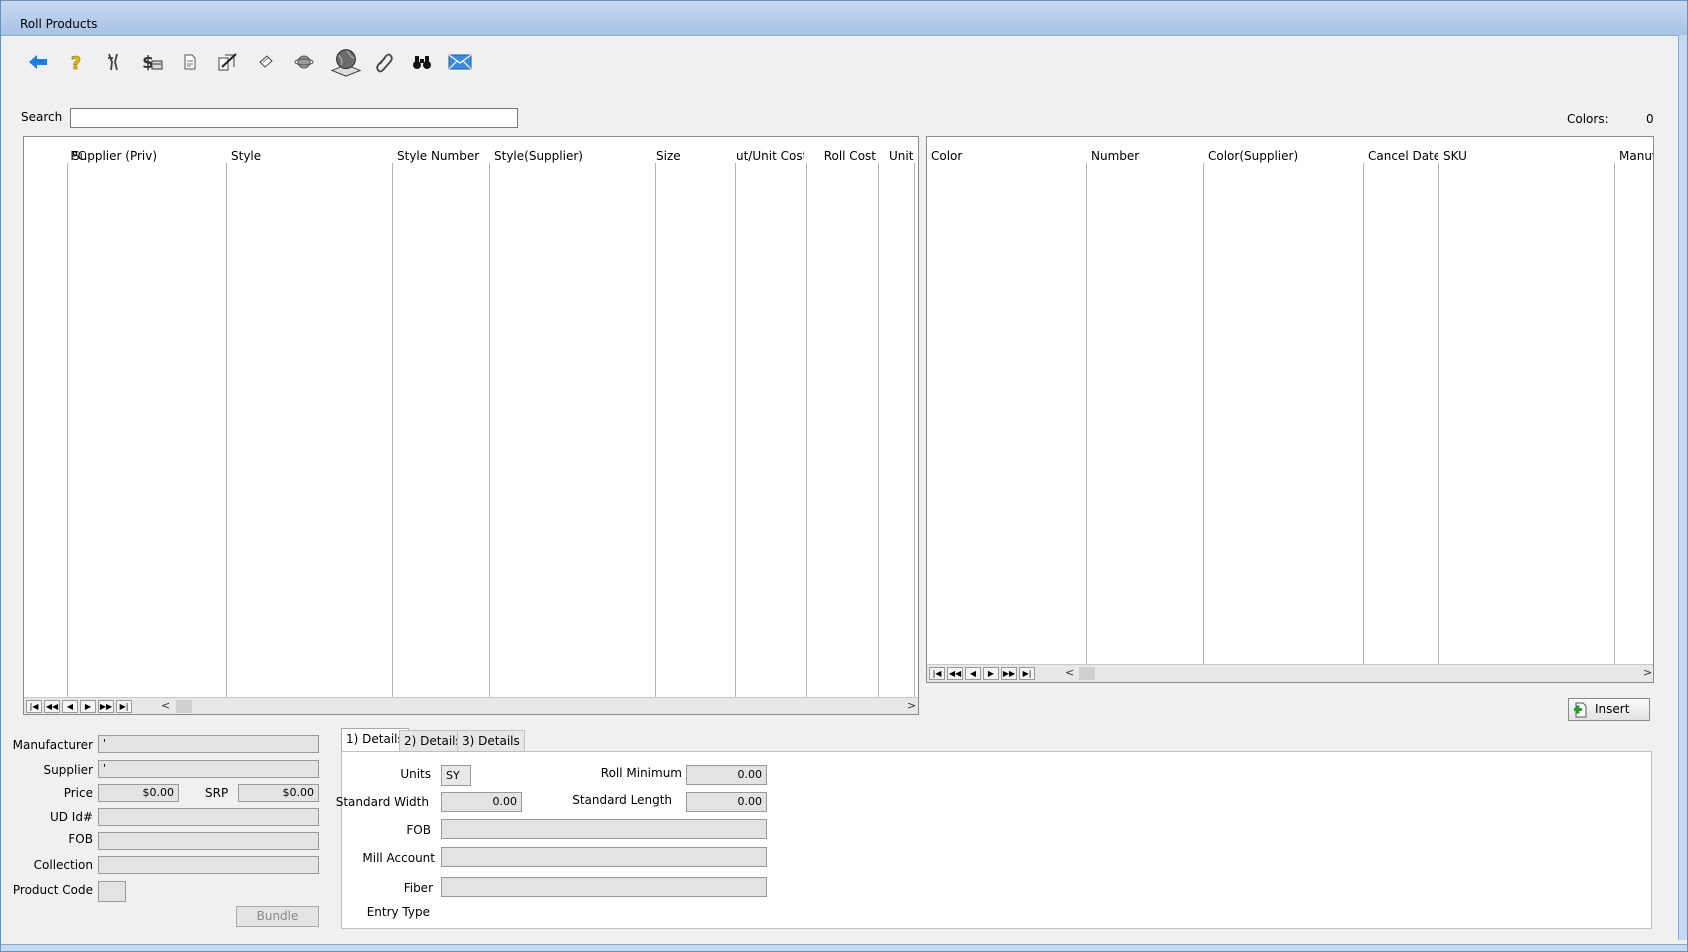  Describe the element at coordinates (456, 775) in the screenshot. I see `units-field: SY` at that location.